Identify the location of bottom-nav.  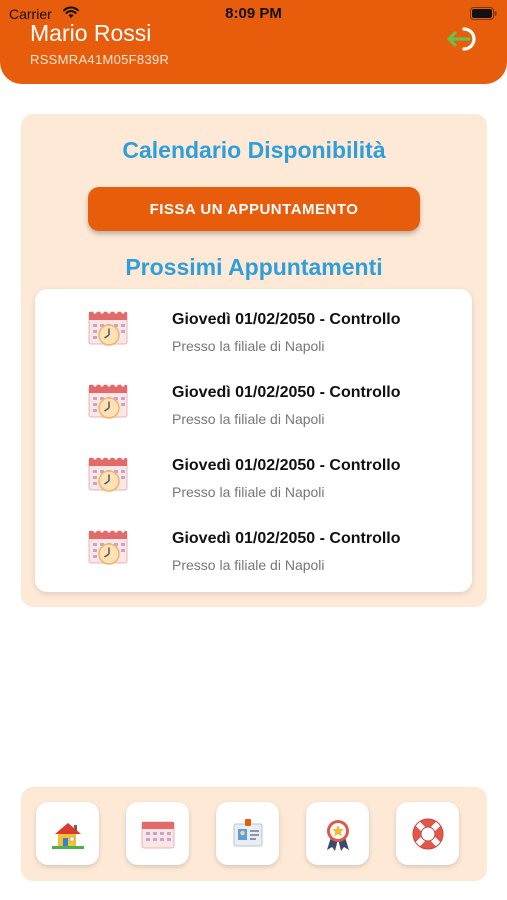
(254, 834).